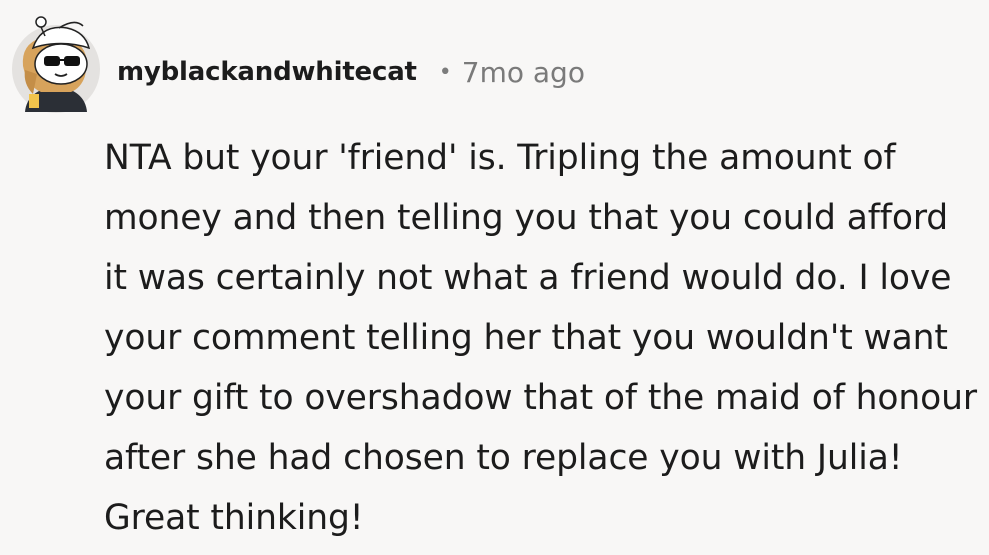 The image size is (989, 555). I want to click on user-avatar, so click(56, 64).